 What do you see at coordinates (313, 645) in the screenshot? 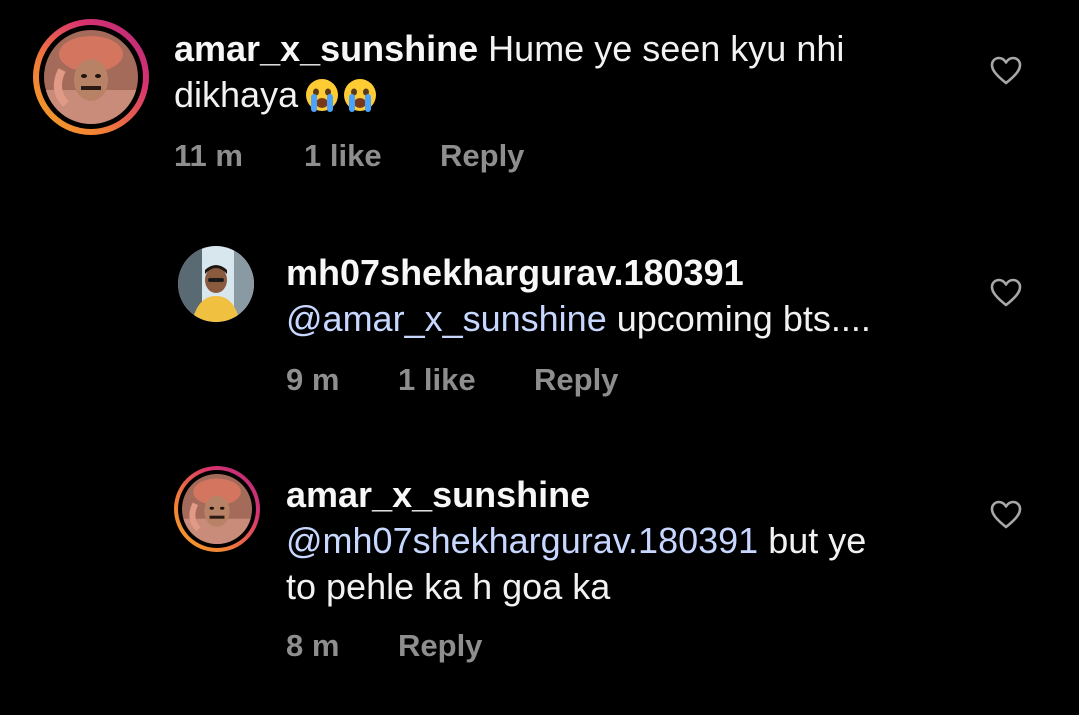
I see `comment-timestamp: 8 m` at bounding box center [313, 645].